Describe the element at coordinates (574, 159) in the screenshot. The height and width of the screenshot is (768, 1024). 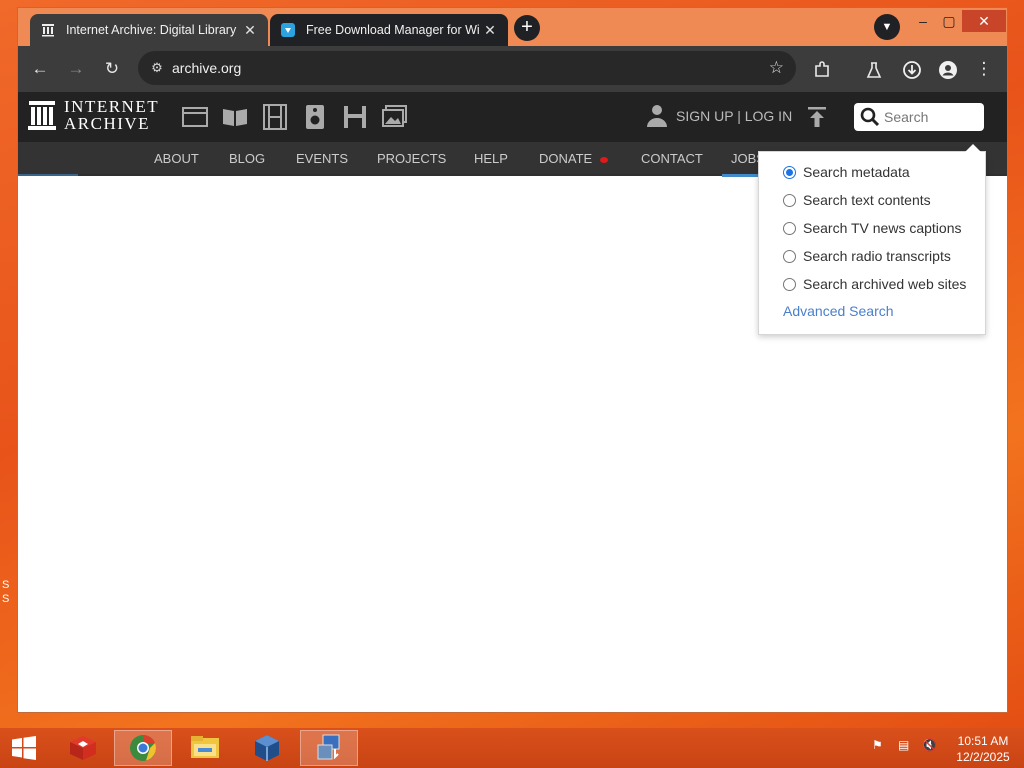
I see `nav-donate: DONATE` at that location.